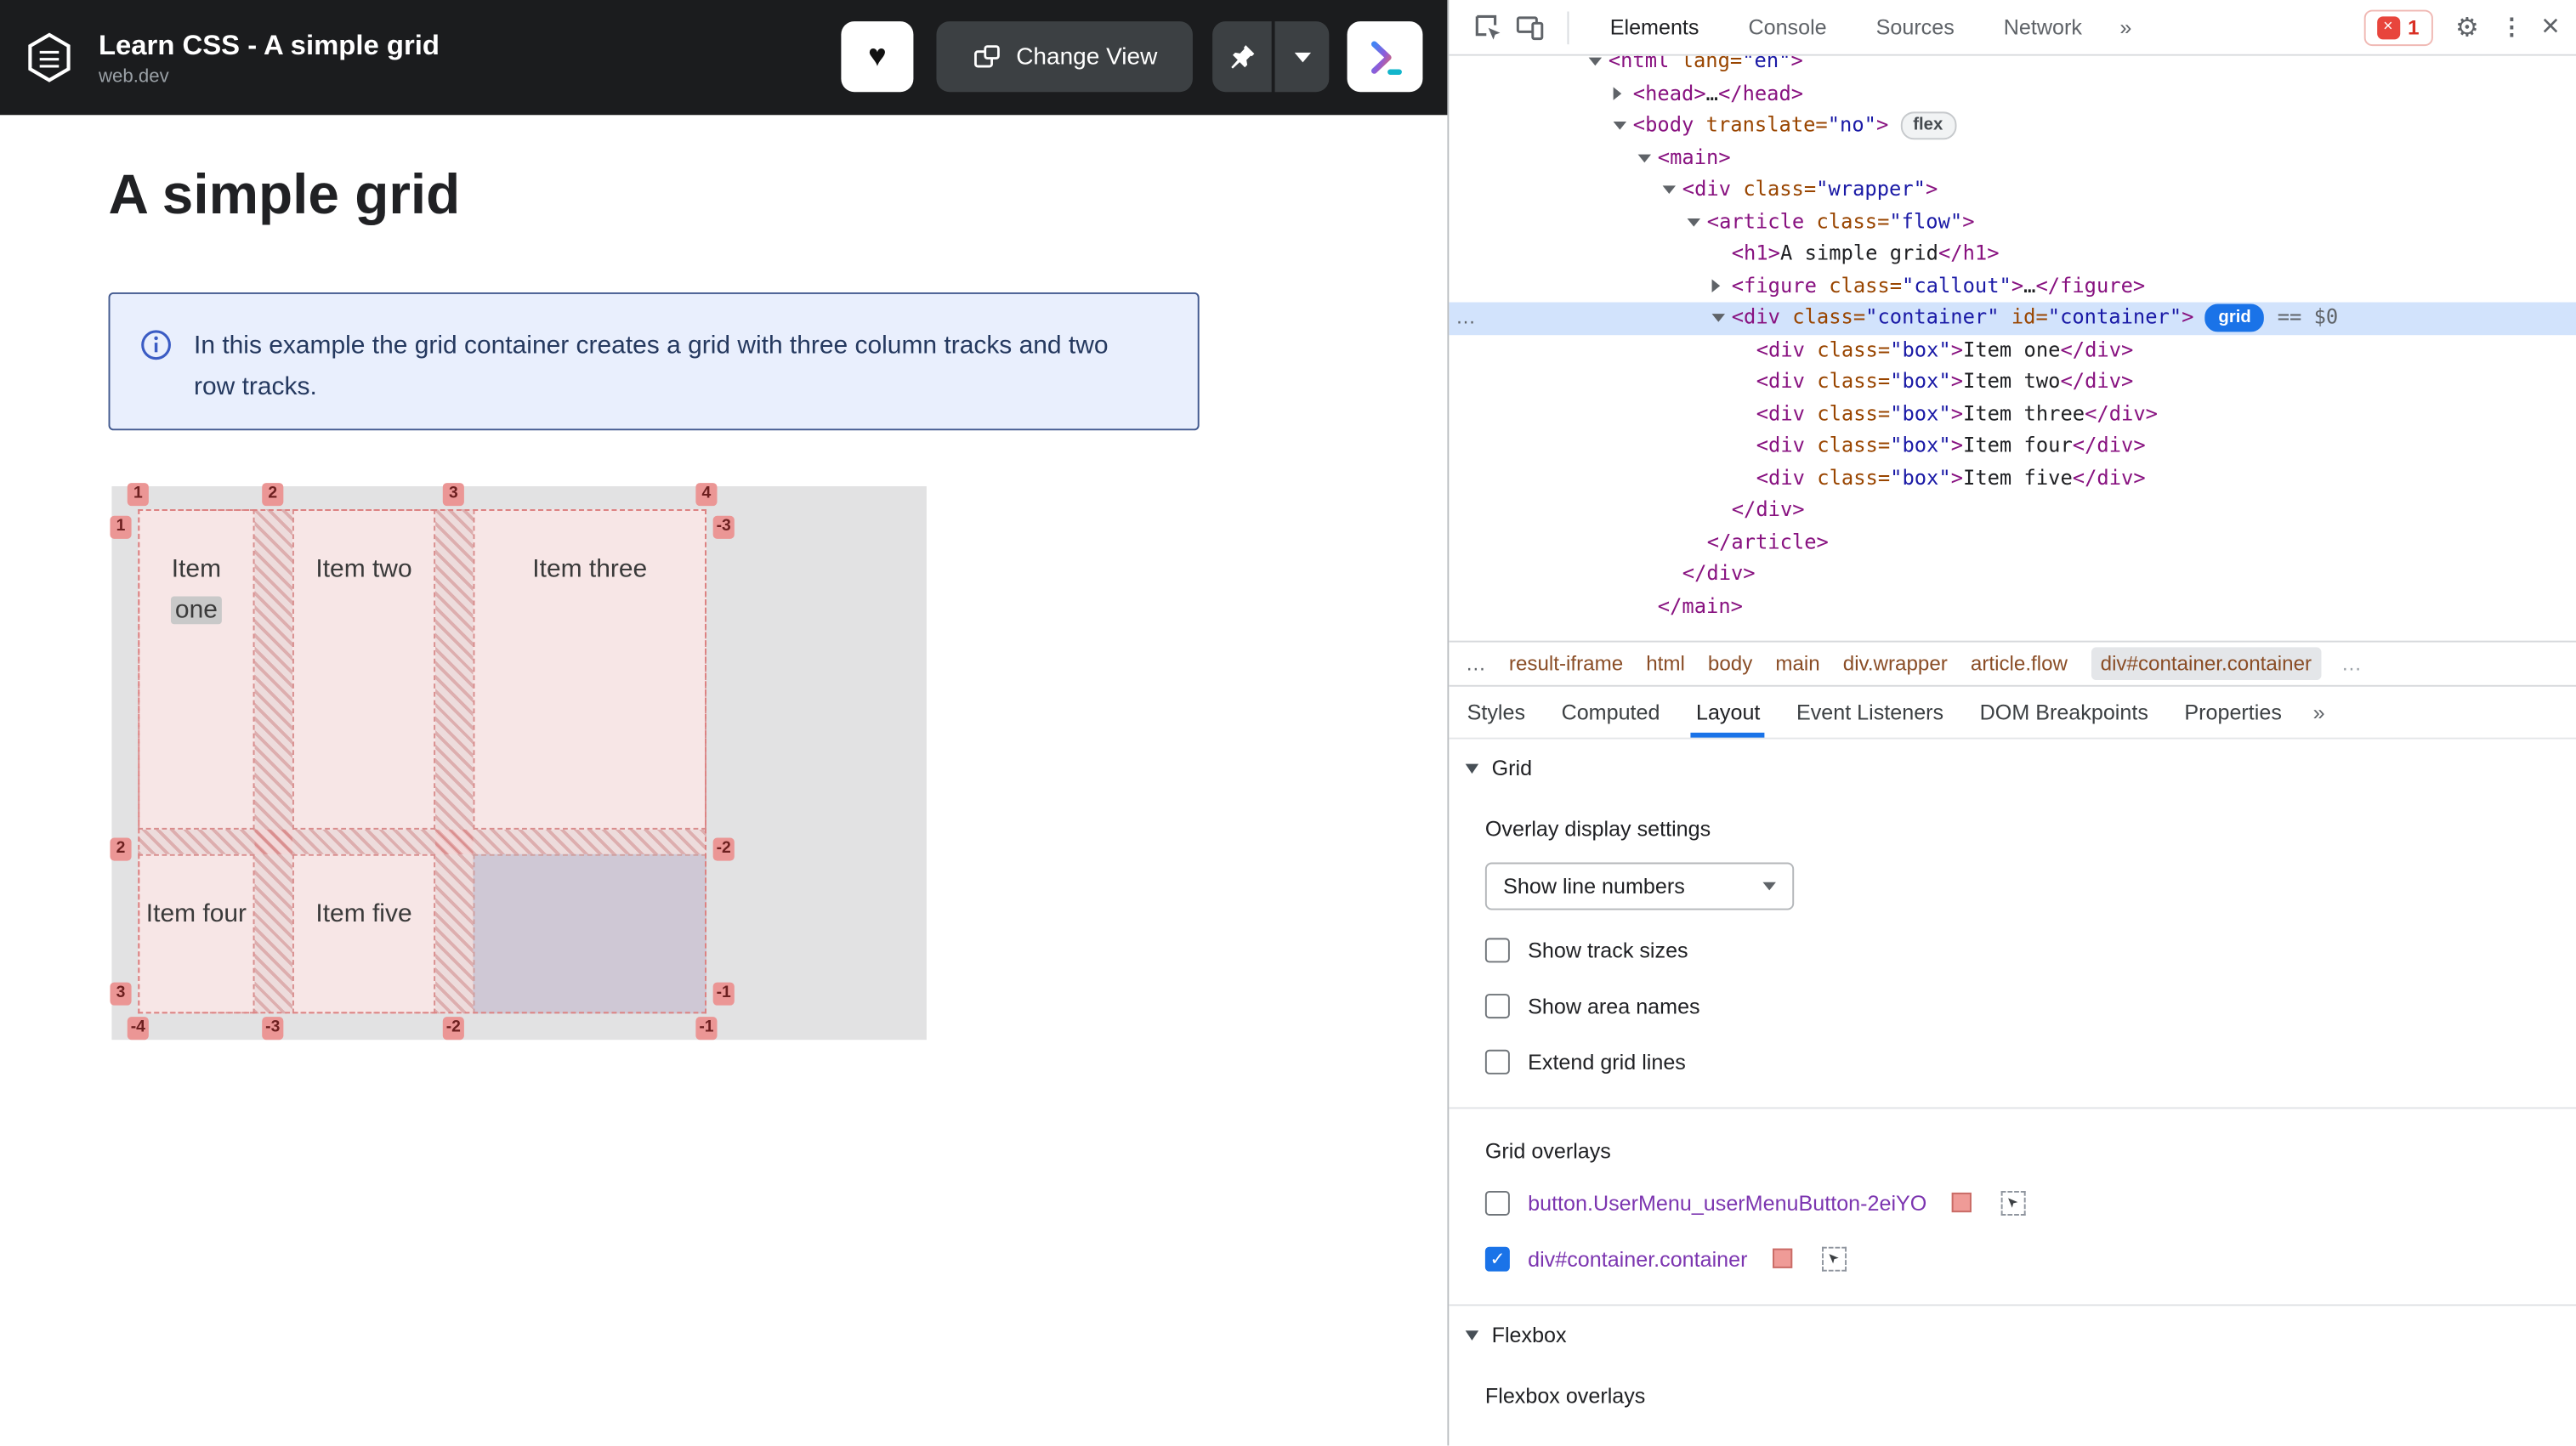  What do you see at coordinates (2013, 254) in the screenshot?
I see `dom-tree-row: <h1>A simple grid</h1>` at bounding box center [2013, 254].